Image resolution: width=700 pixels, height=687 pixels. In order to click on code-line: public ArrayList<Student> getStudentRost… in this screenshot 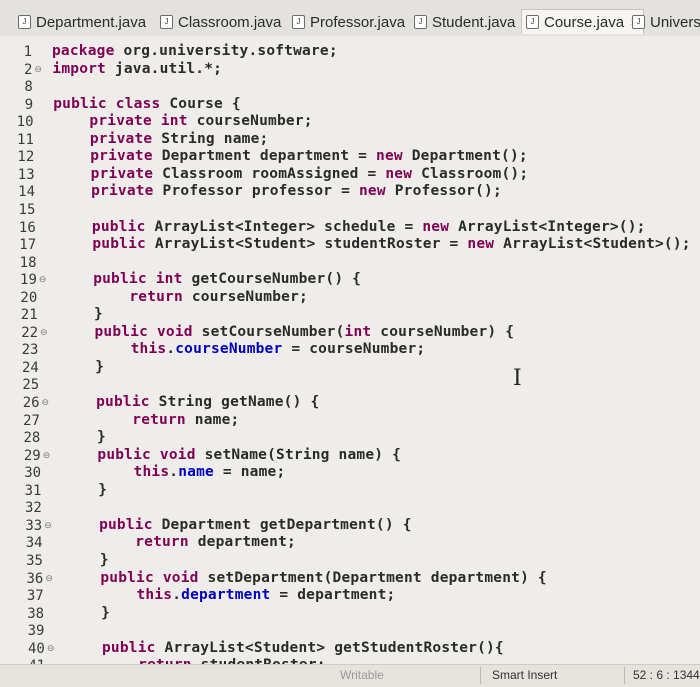, I will do `click(285, 648)`.